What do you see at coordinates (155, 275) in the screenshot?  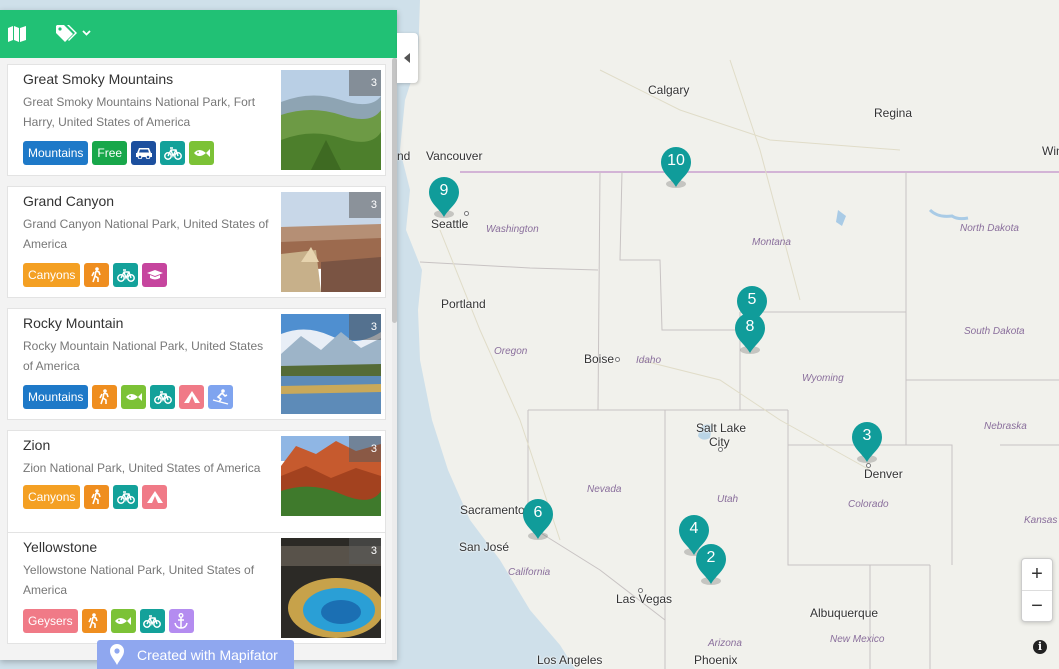 I see `graduation-cap-icon` at bounding box center [155, 275].